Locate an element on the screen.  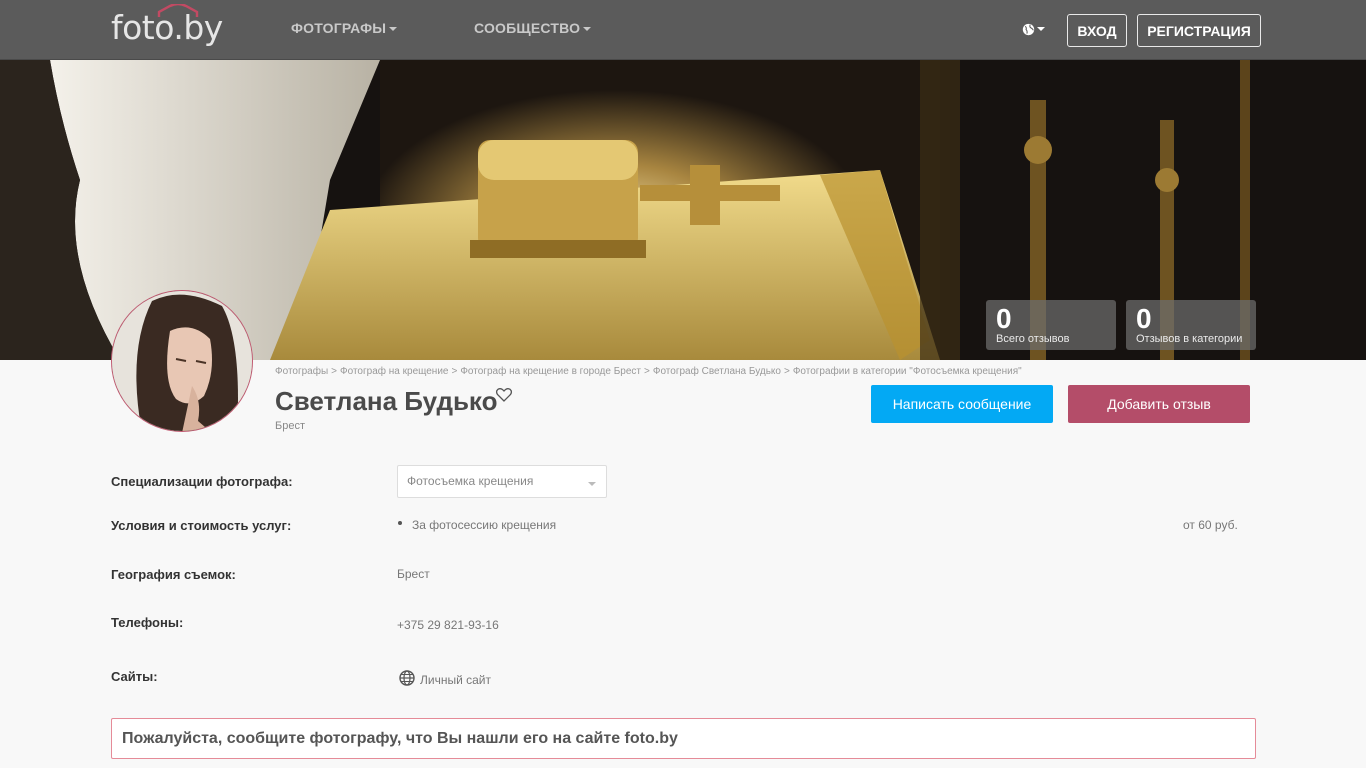
register-button: РЕГИСТРАЦИЯ is located at coordinates (1199, 30).